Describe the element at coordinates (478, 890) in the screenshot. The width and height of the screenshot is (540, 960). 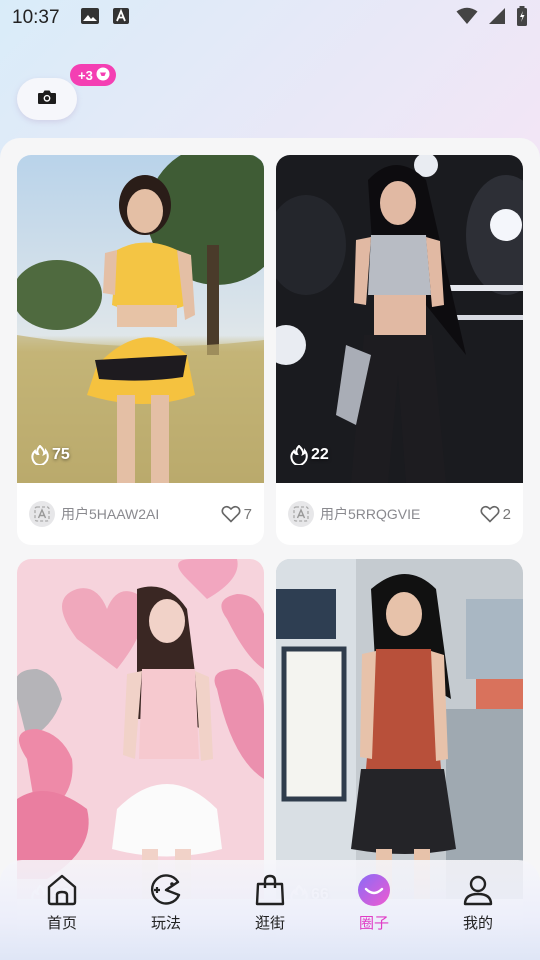
I see `profile-icon` at that location.